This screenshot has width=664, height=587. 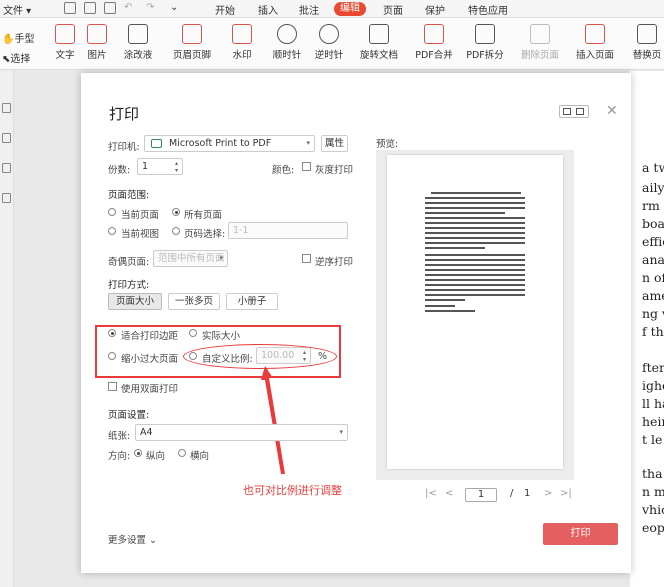 What do you see at coordinates (174, 7) in the screenshot?
I see `customize-icon: ⌄` at bounding box center [174, 7].